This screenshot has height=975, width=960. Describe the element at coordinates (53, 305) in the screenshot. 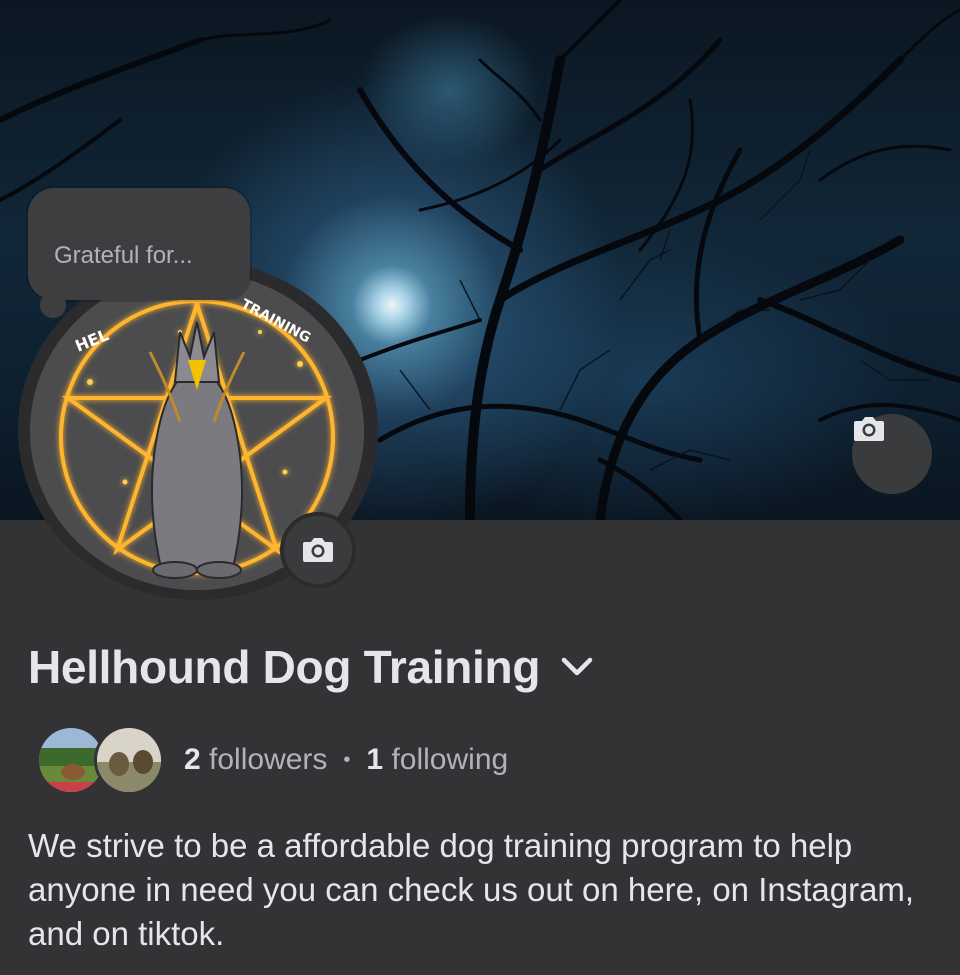

I see `profile-note-tail` at that location.